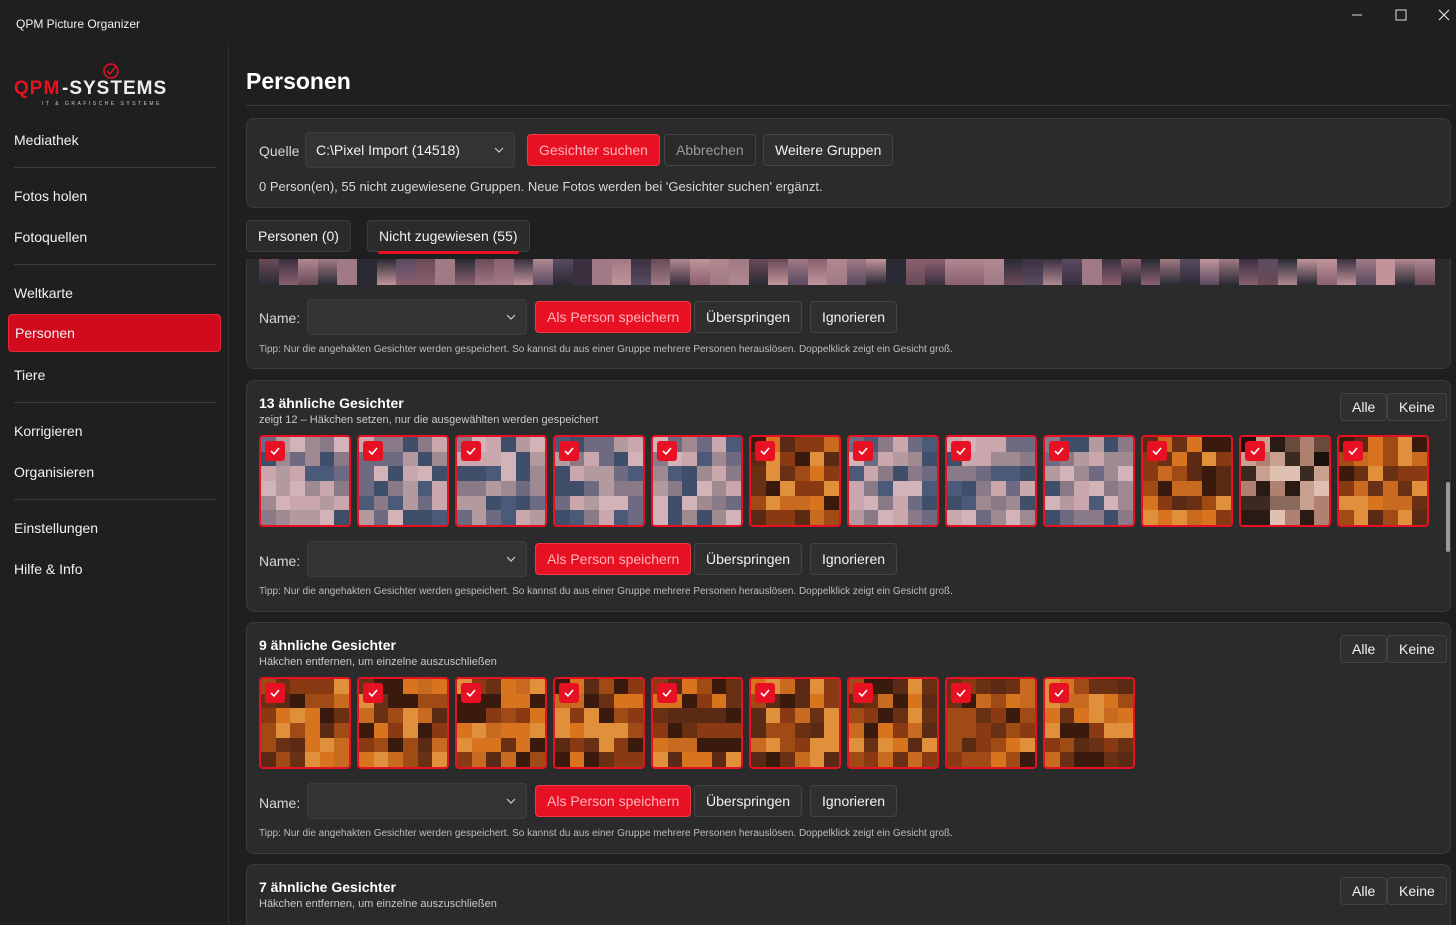 Image resolution: width=1456 pixels, height=925 pixels. I want to click on sidebar-item-fotoquellen: Fotoquellen, so click(114, 237).